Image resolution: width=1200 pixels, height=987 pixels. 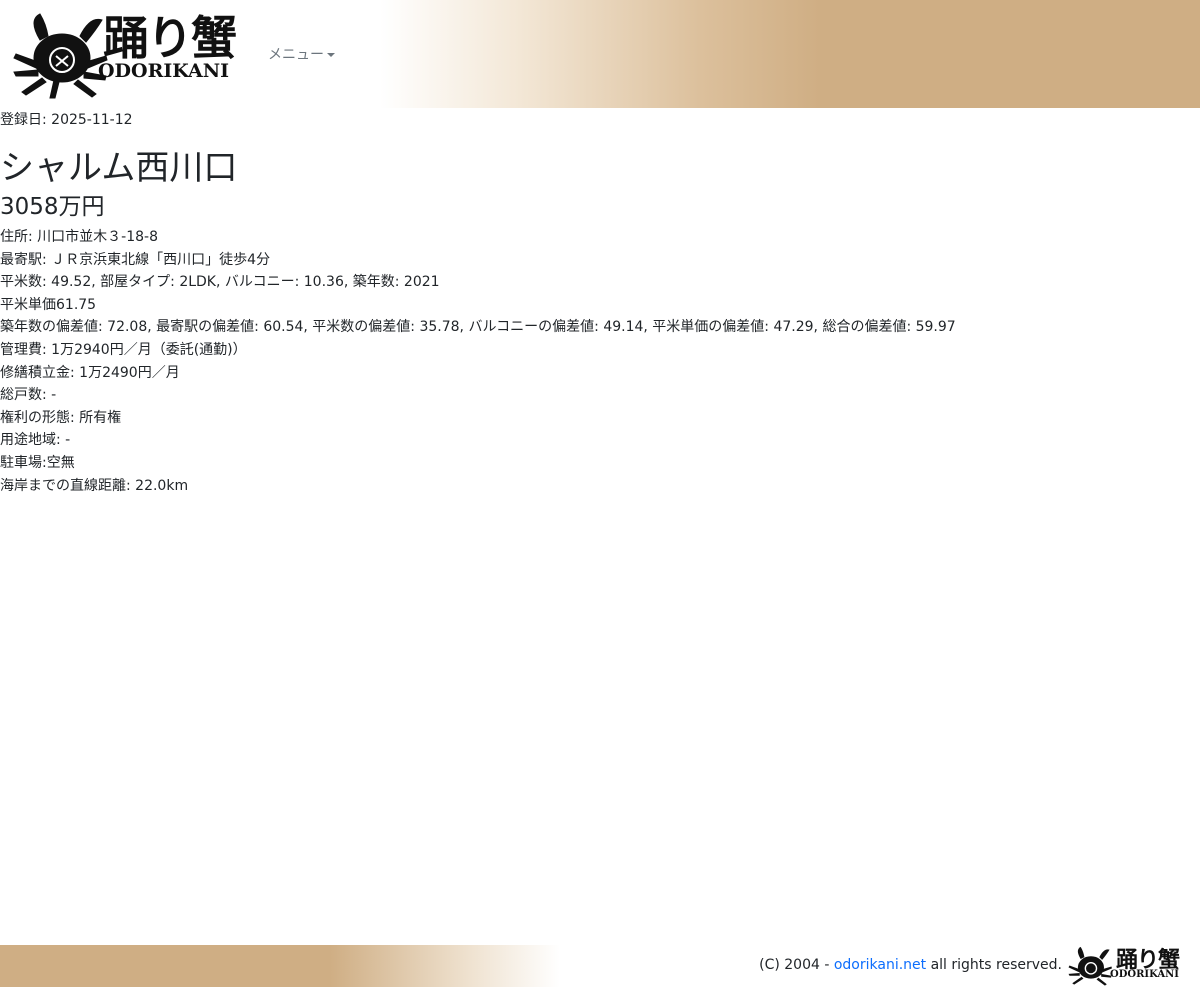 I want to click on caret-down-icon, so click(x=331, y=55).